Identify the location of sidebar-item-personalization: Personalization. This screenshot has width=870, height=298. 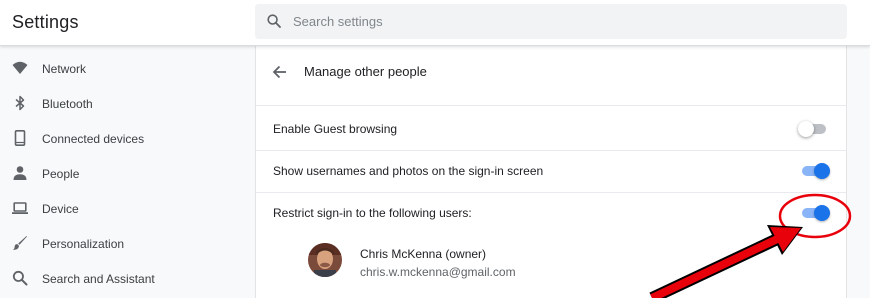
(127, 244).